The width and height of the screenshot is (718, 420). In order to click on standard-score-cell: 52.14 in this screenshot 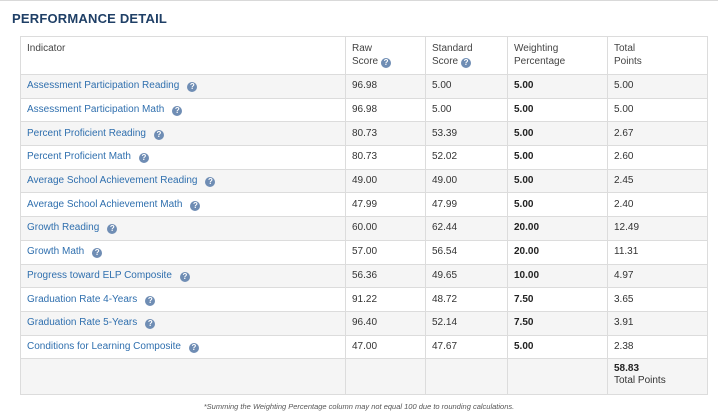, I will do `click(466, 323)`.